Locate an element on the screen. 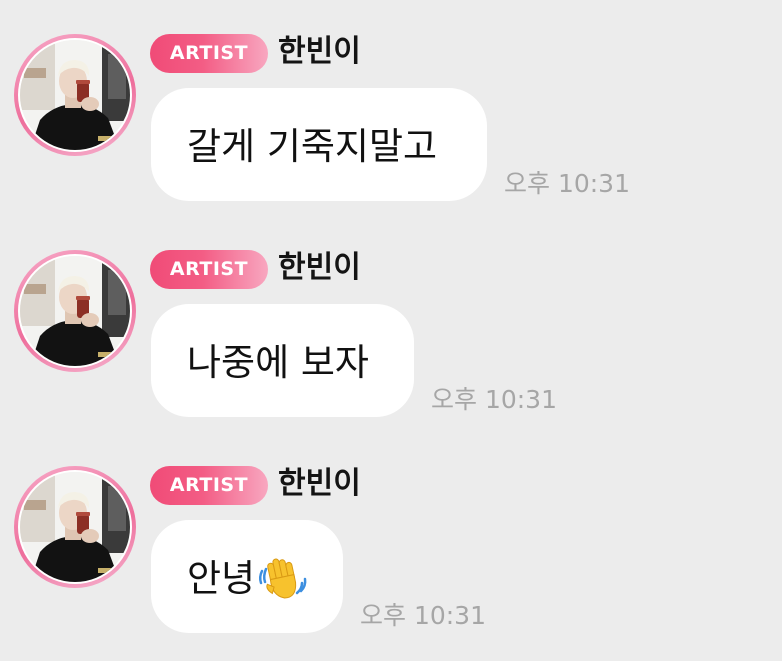 The width and height of the screenshot is (782, 661). message-bubble: 나중에 보자 is located at coordinates (282, 360).